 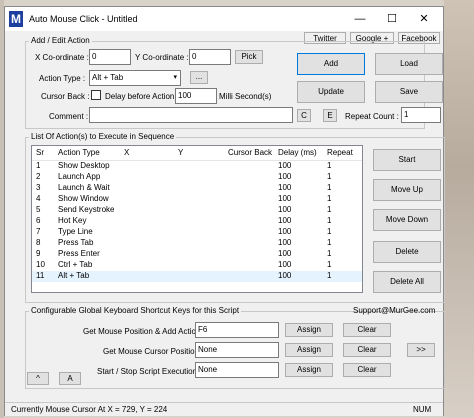 I want to click on row-sr: 4, so click(x=38, y=198).